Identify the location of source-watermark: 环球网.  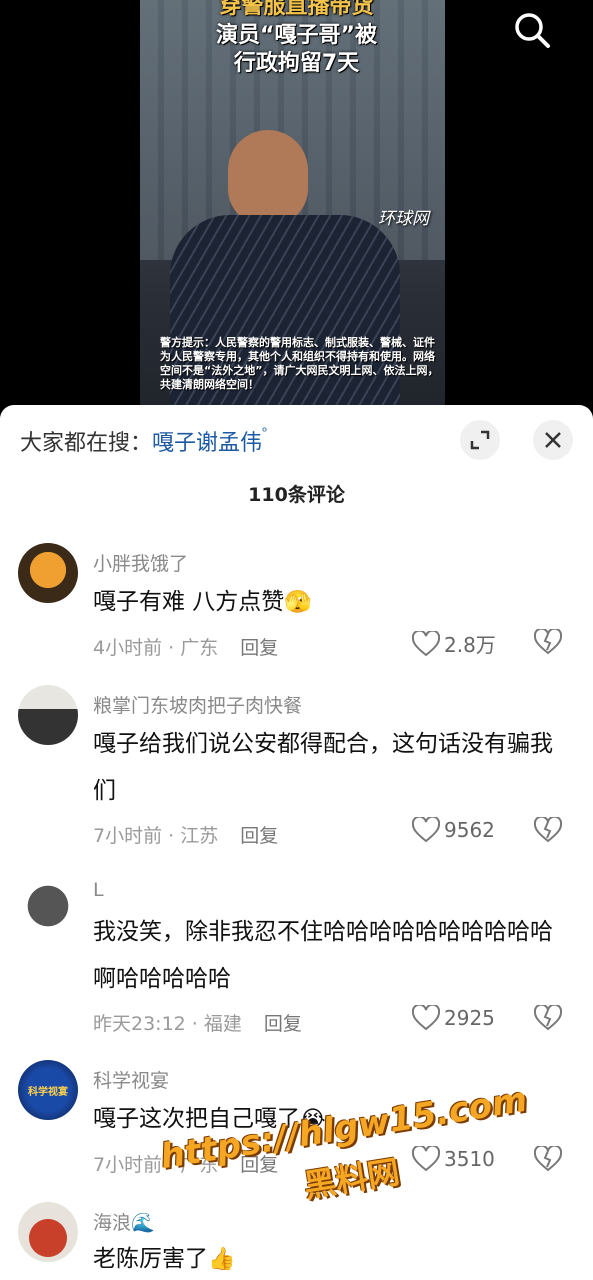
(403, 219).